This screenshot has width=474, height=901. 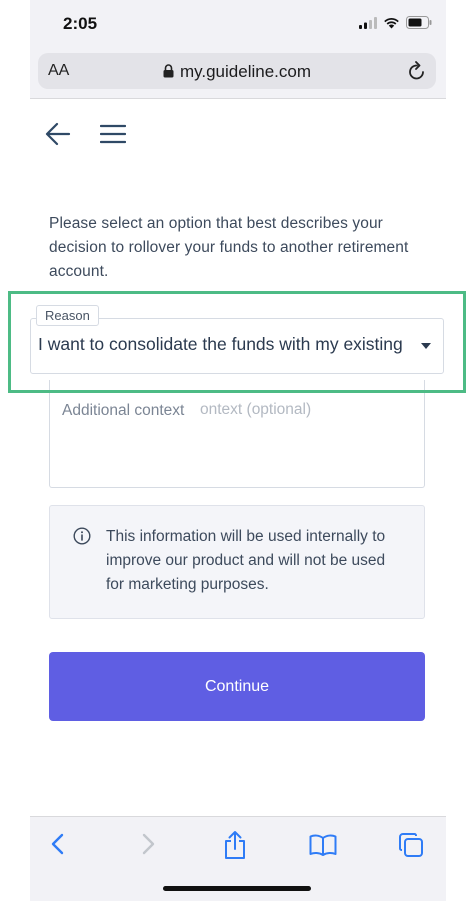 What do you see at coordinates (58, 134) in the screenshot?
I see `back-arrow-icon` at bounding box center [58, 134].